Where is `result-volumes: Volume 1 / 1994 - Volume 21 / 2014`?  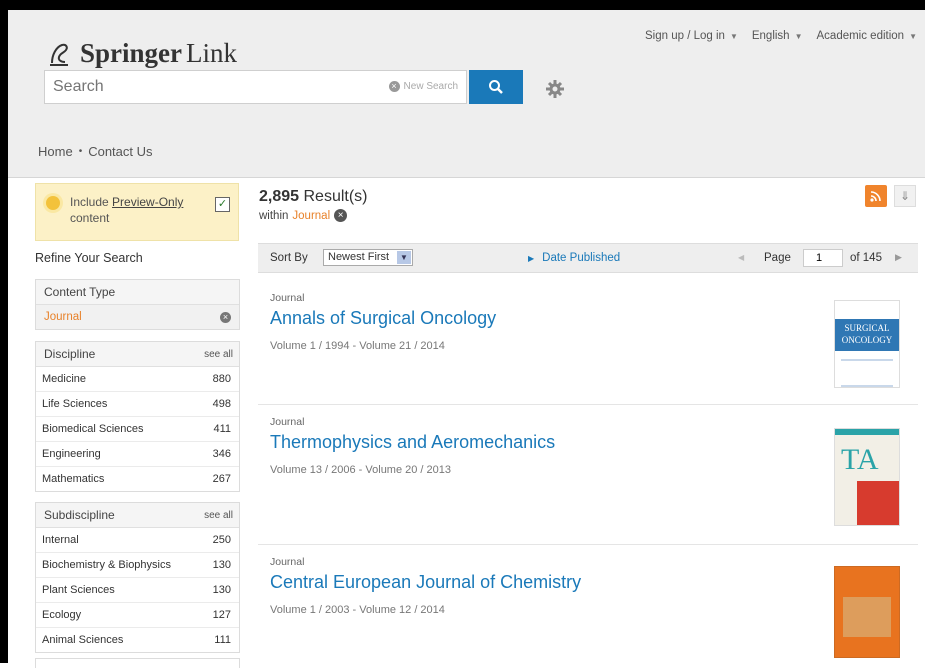
result-volumes: Volume 1 / 1994 - Volume 21 / 2014 is located at coordinates (357, 346).